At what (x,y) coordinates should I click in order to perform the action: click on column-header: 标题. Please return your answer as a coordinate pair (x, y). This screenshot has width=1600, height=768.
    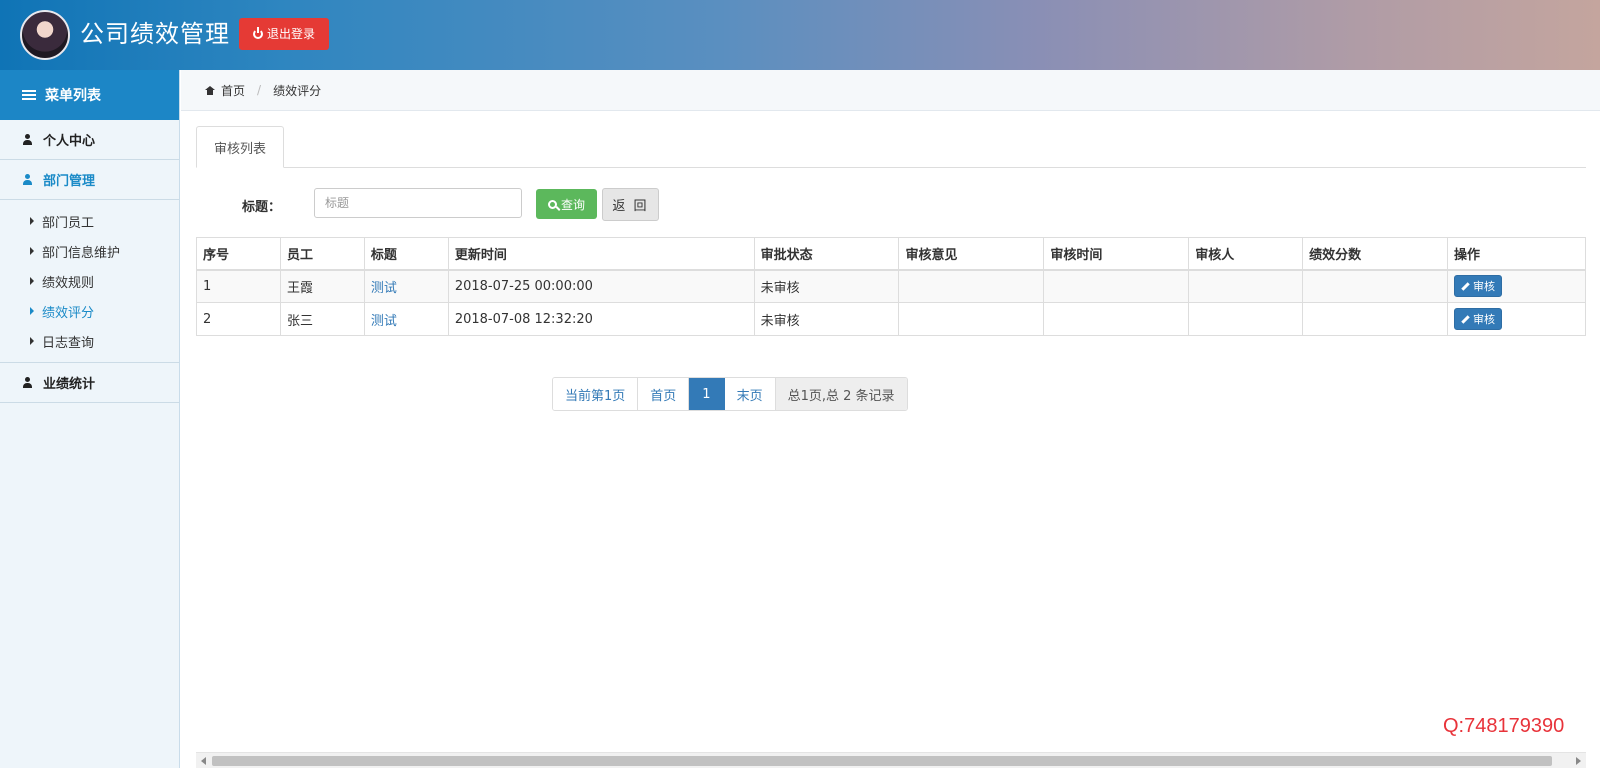
    Looking at the image, I should click on (406, 254).